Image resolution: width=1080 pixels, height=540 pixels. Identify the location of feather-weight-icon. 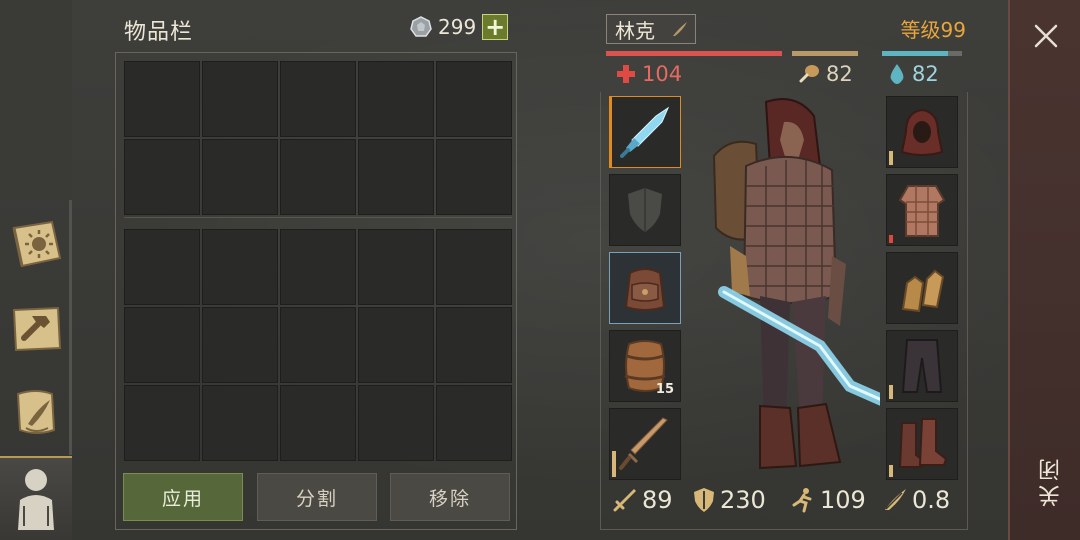
(895, 499).